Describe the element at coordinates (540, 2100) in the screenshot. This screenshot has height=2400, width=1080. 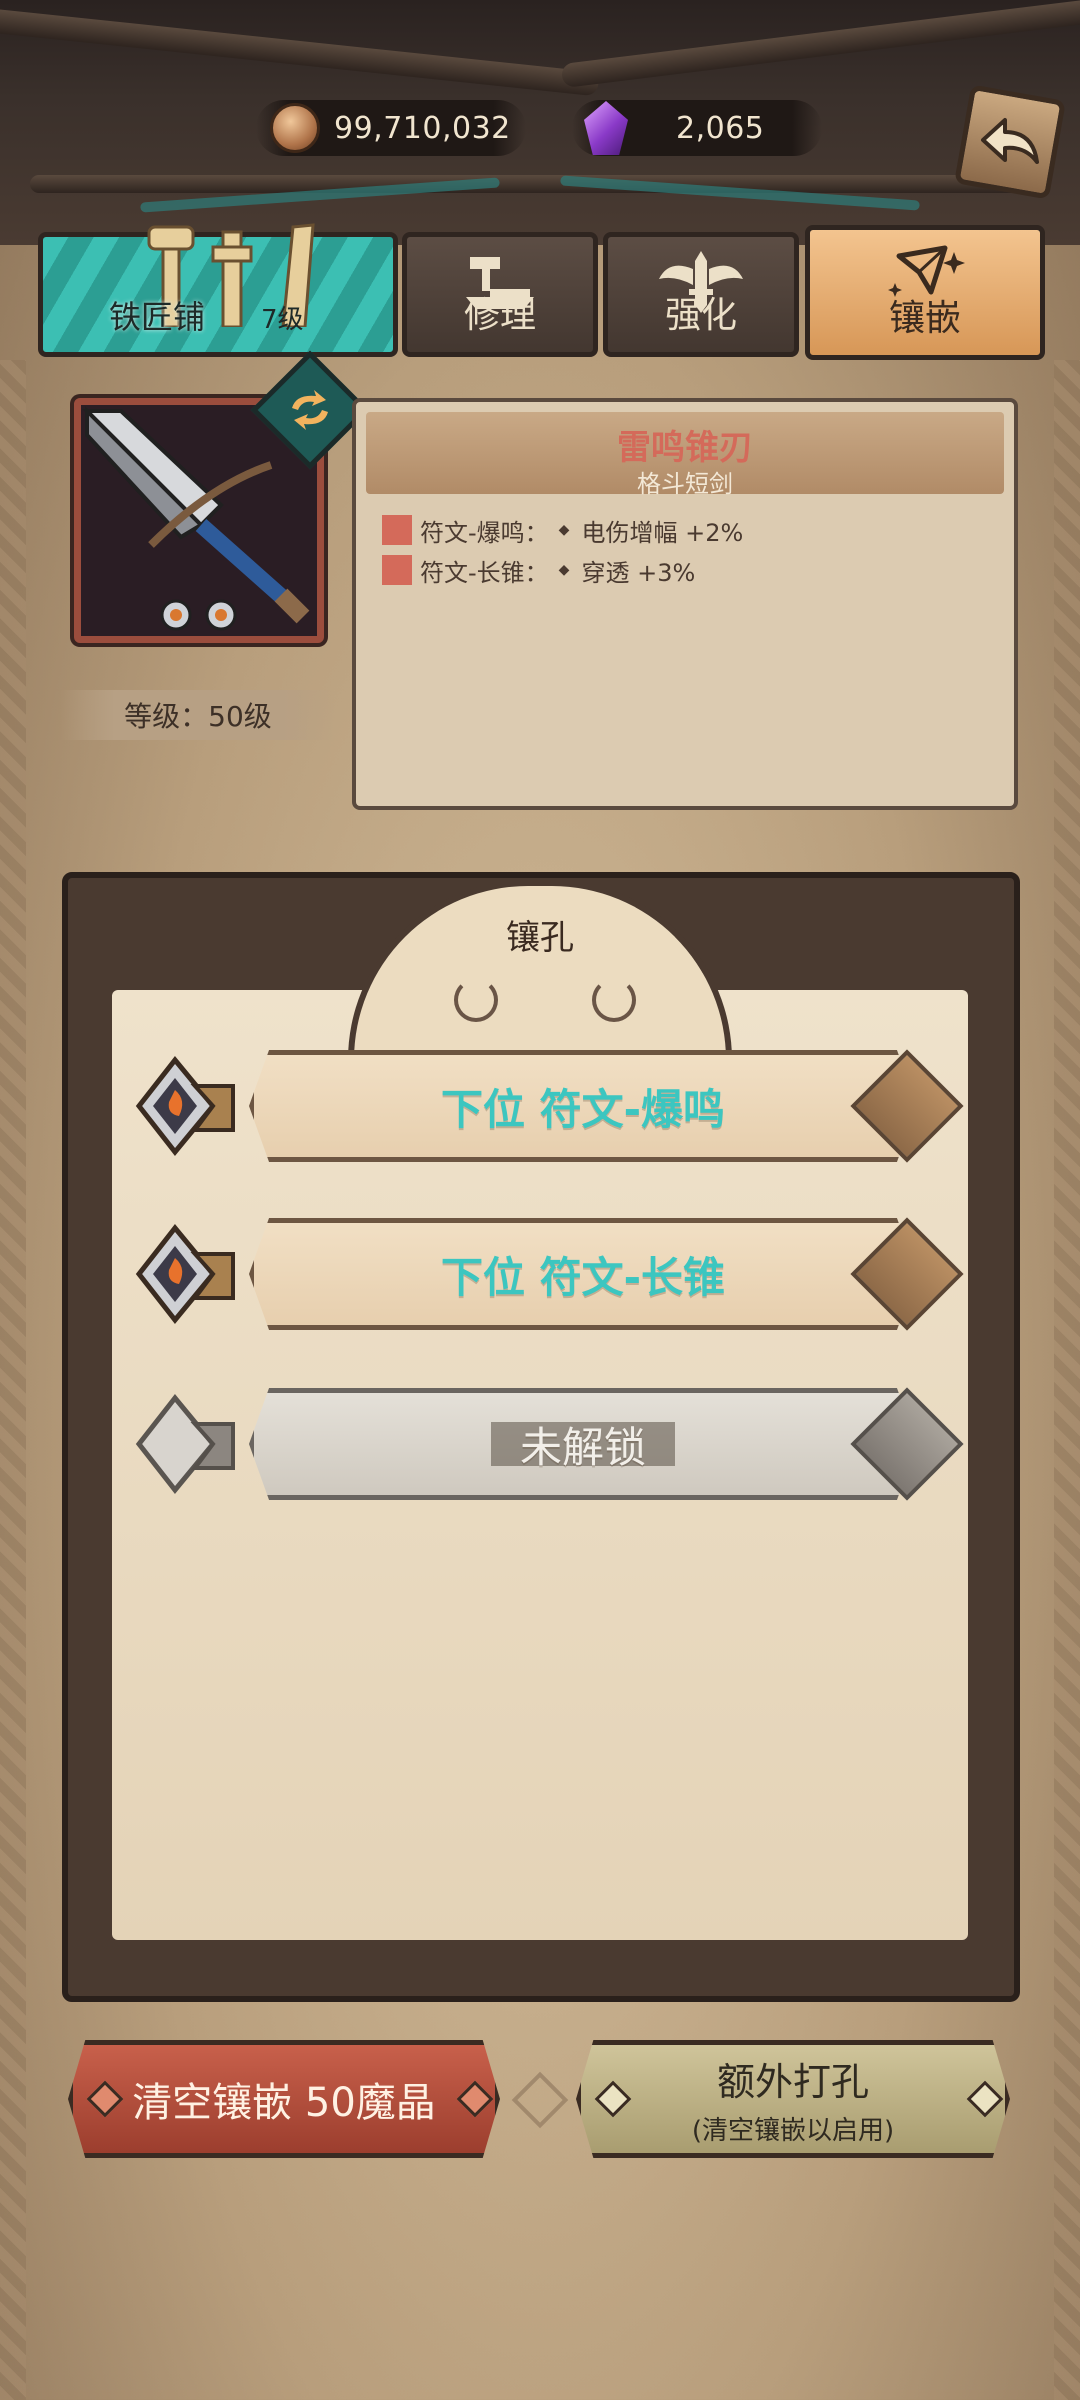
I see `diamond-ornament` at that location.